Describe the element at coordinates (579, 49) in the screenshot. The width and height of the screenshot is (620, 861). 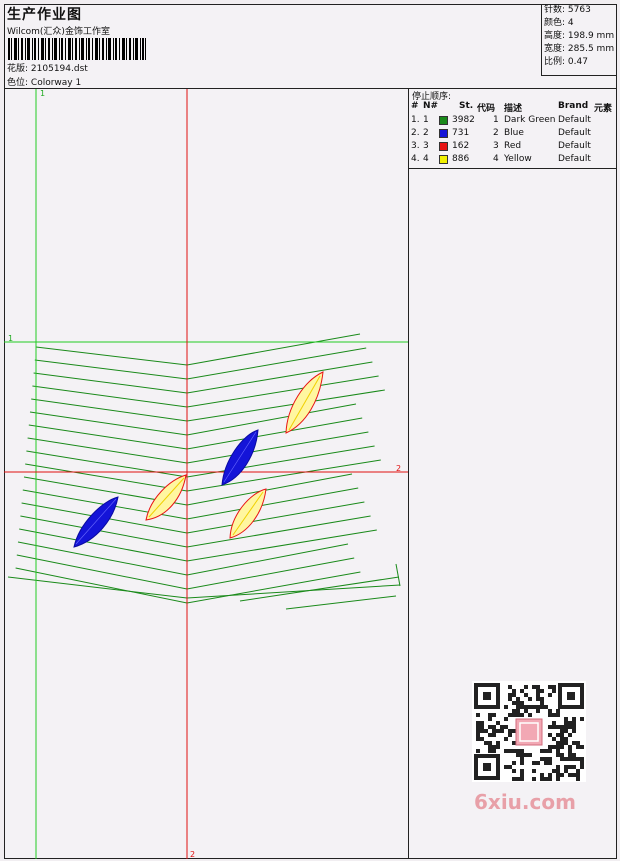
I see `stat-width: 宽度: 285.5 mm` at that location.